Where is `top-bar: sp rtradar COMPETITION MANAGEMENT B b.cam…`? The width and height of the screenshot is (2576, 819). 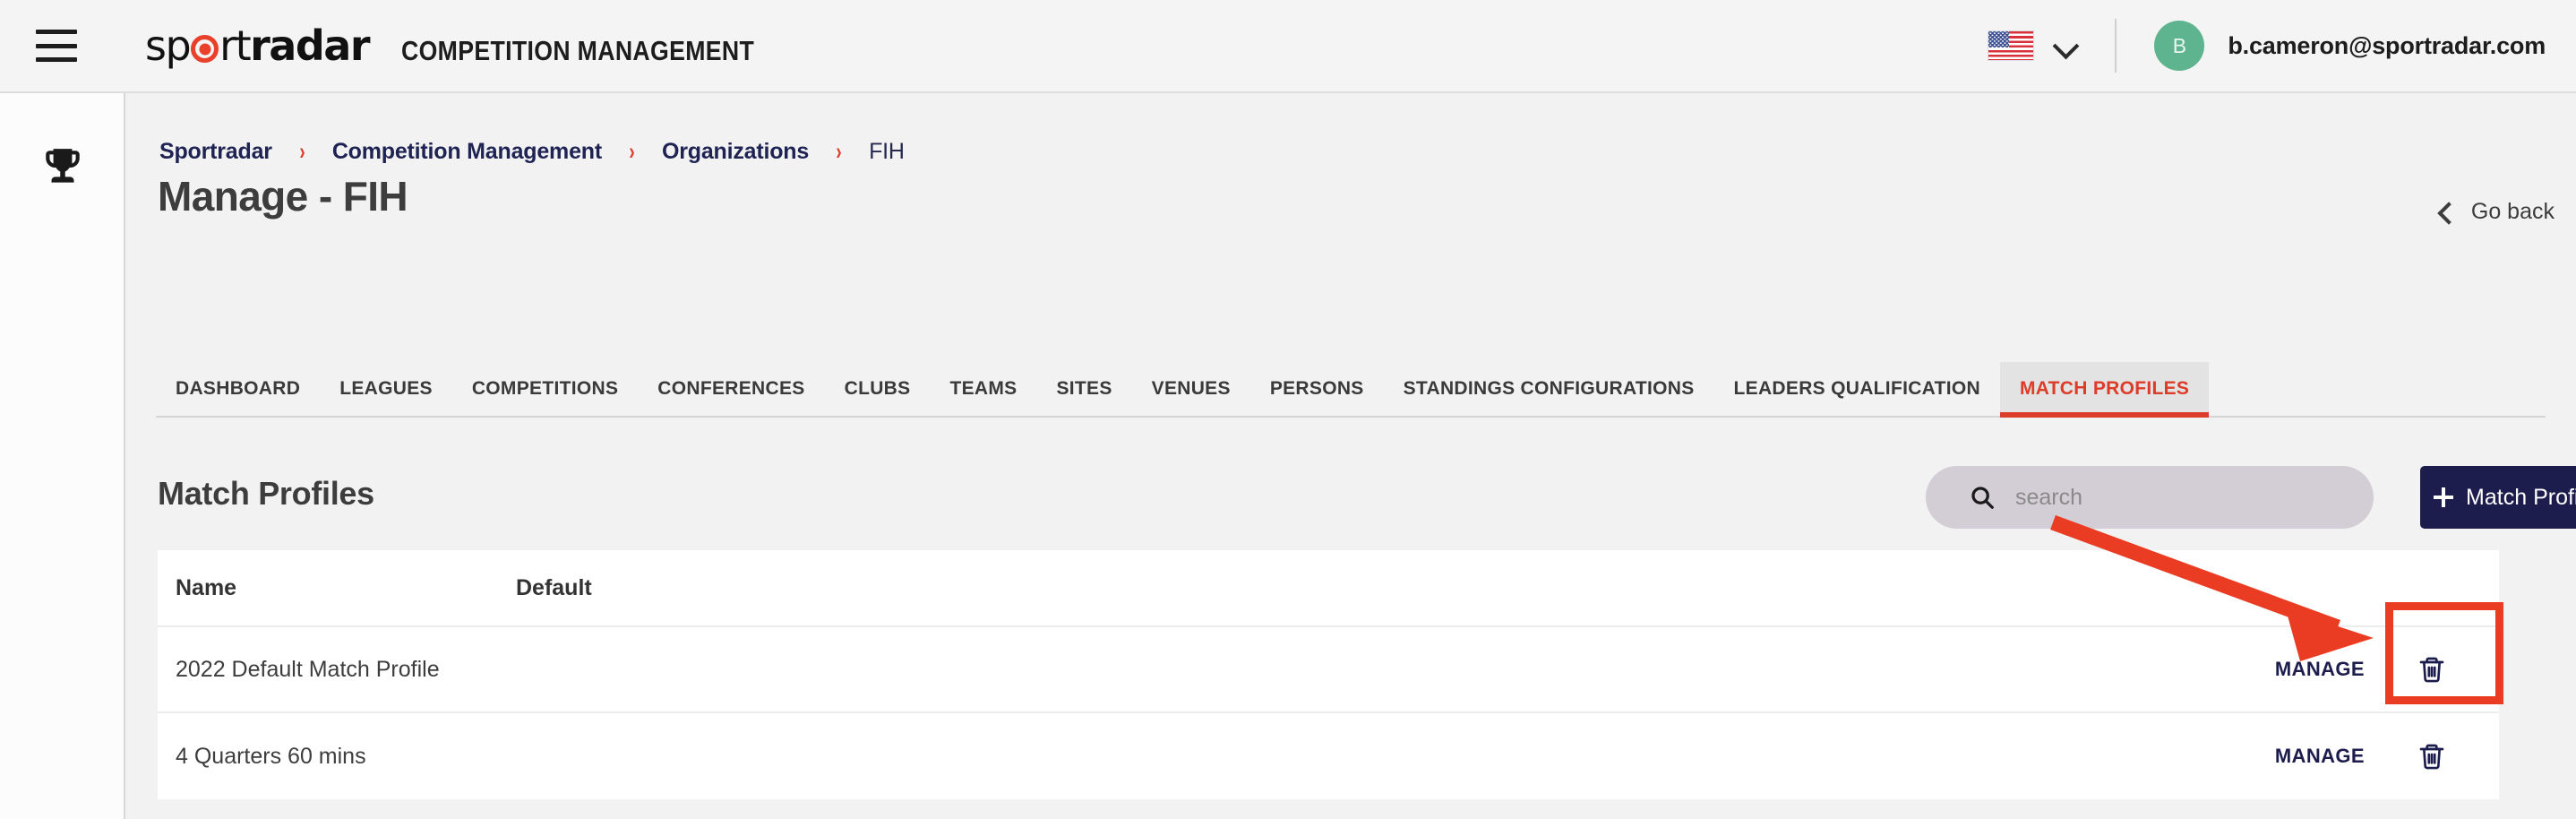
top-bar: sp rtradar COMPETITION MANAGEMENT B b.cam… is located at coordinates (1288, 47).